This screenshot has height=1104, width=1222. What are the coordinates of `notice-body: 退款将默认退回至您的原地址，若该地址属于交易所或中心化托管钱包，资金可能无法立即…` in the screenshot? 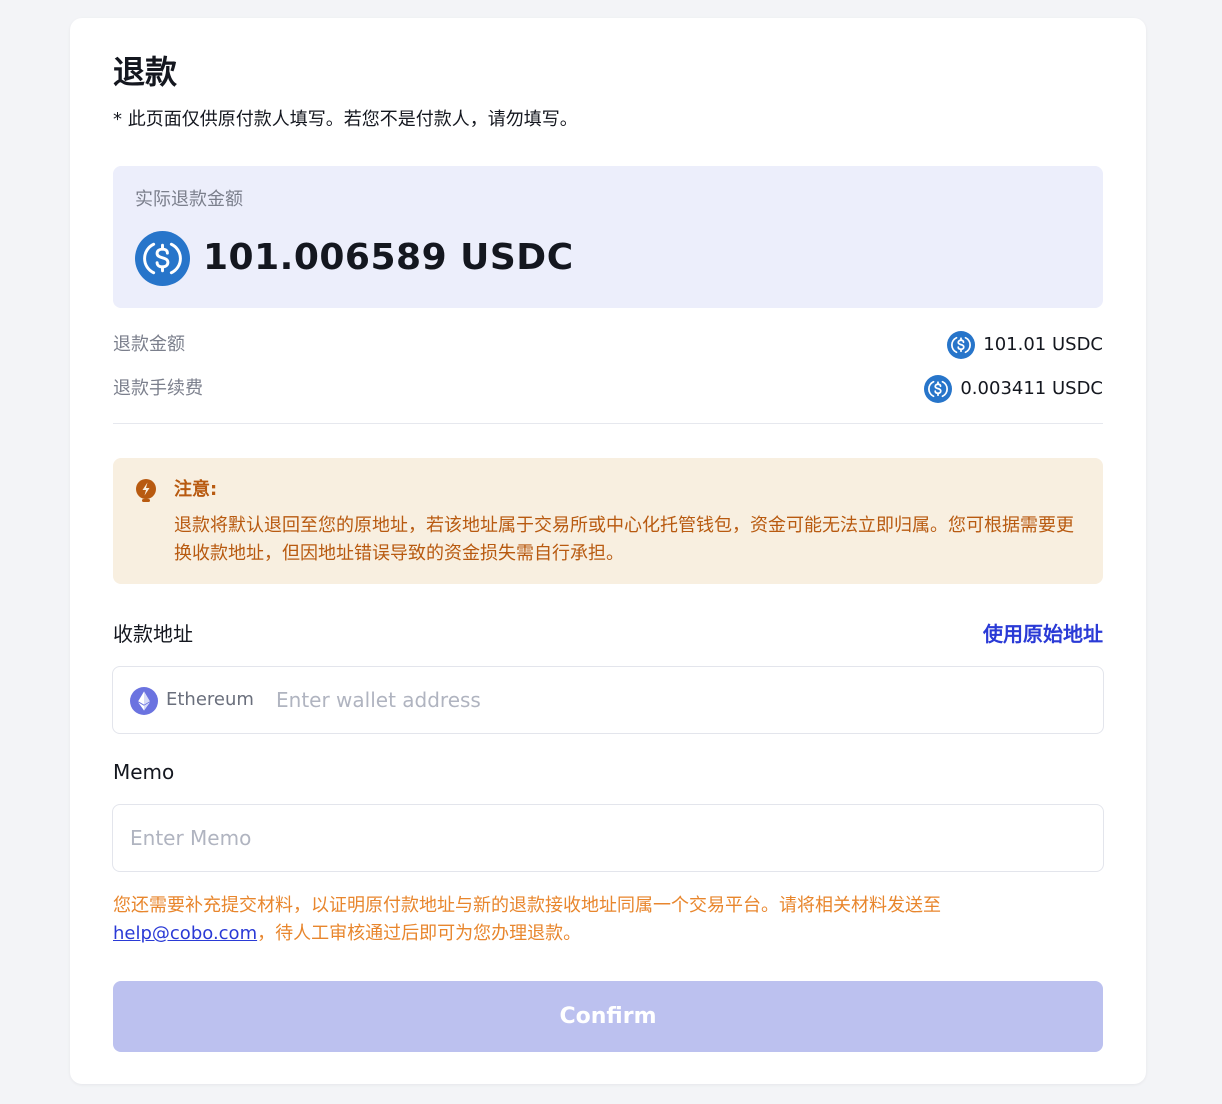 It's located at (624, 539).